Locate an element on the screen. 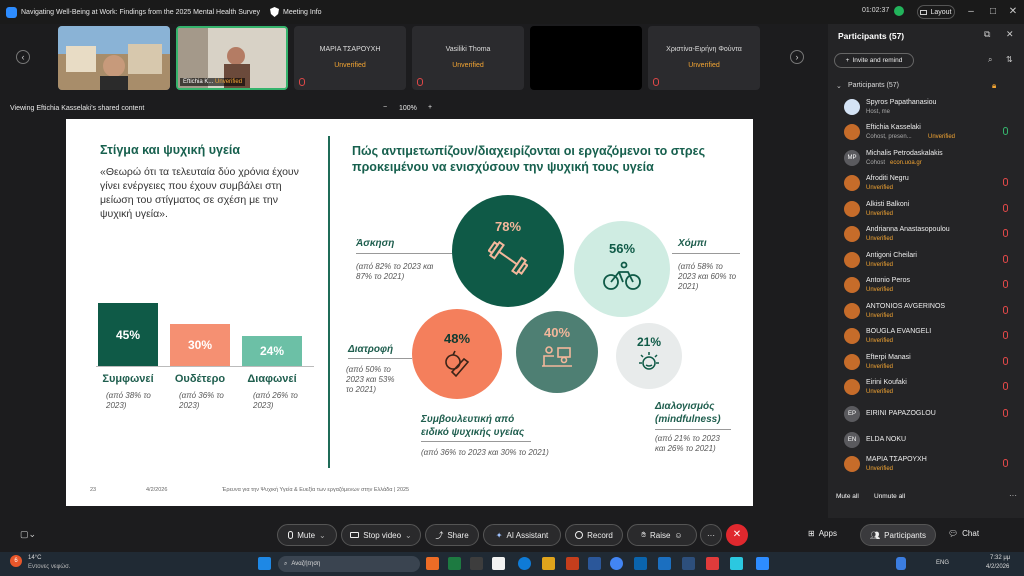 This screenshot has width=1024, height=576. powerpoint-icon is located at coordinates (572, 563).